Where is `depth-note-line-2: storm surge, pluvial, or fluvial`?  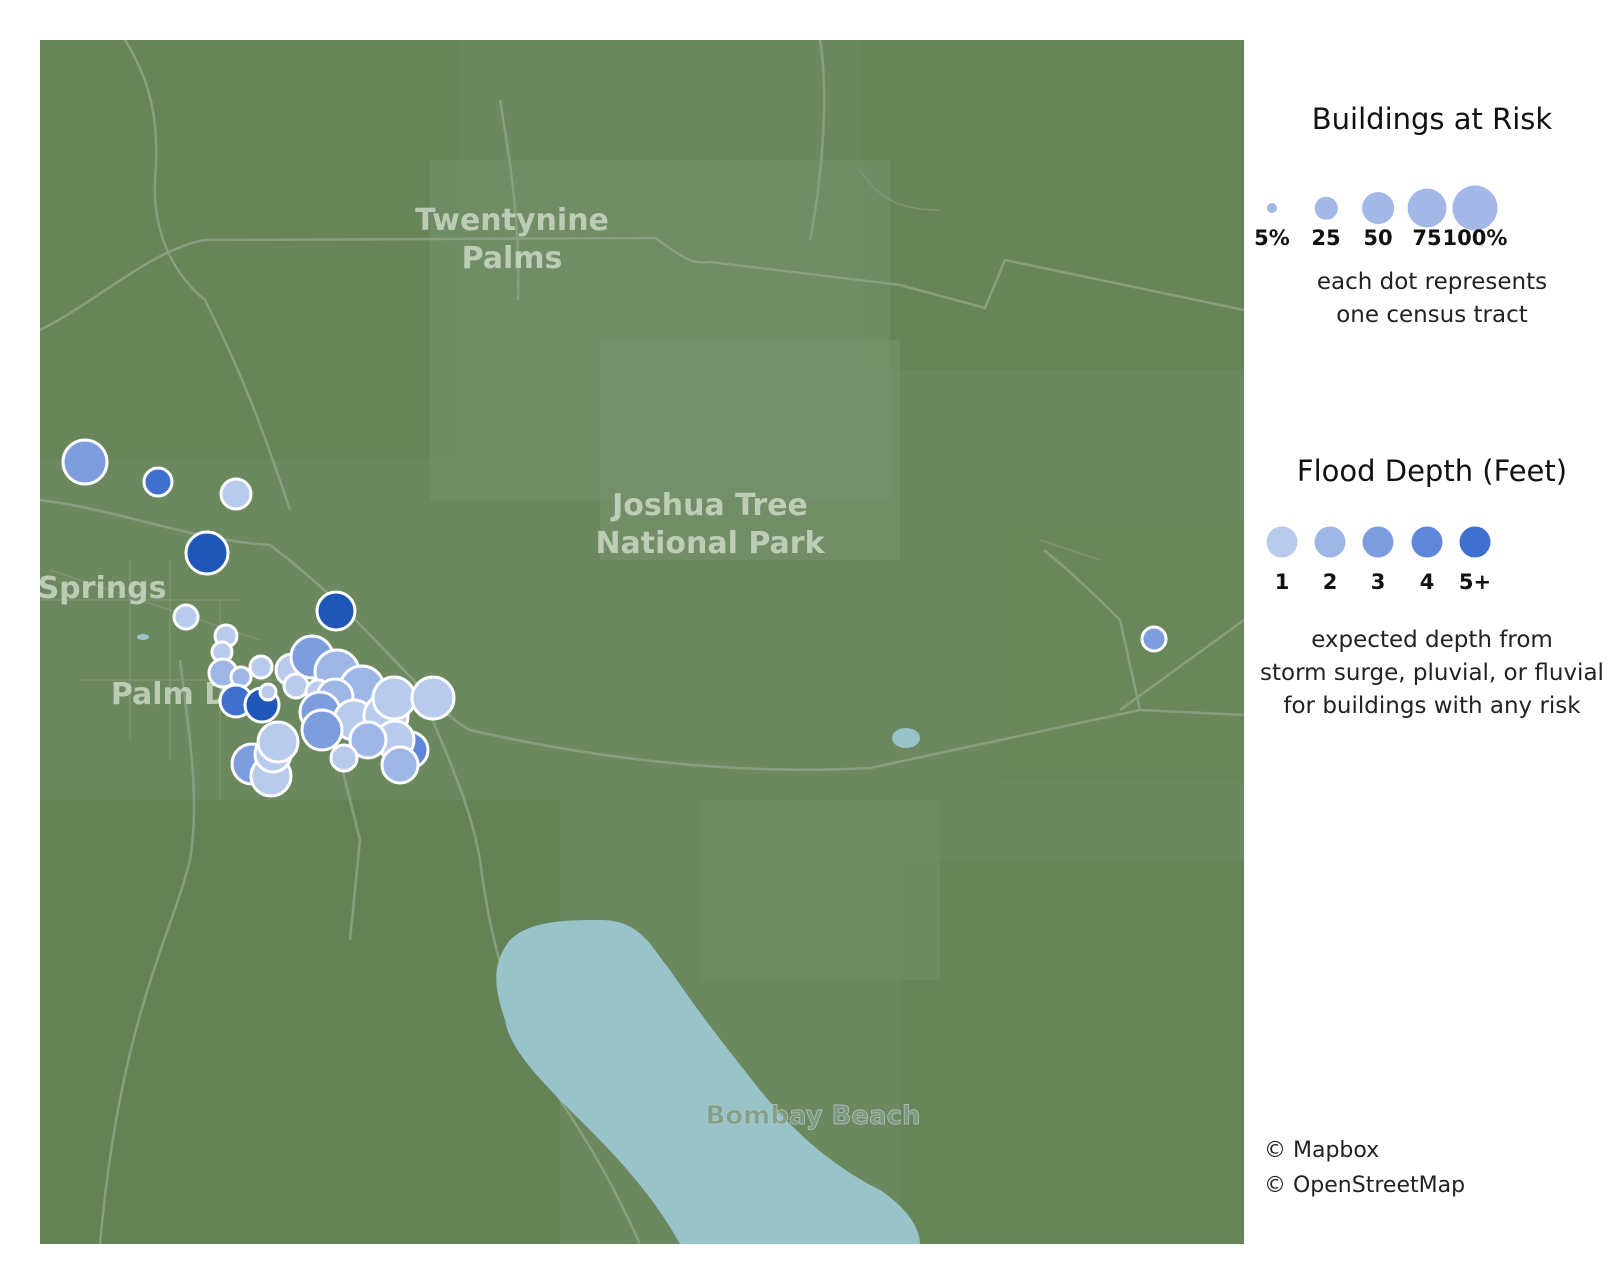
depth-note-line-2: storm surge, pluvial, or fluvial is located at coordinates (1432, 673).